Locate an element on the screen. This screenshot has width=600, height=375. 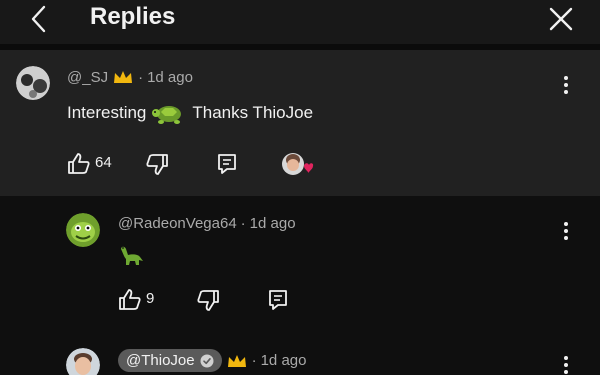
creator-heart-icon is located at coordinates (298, 164).